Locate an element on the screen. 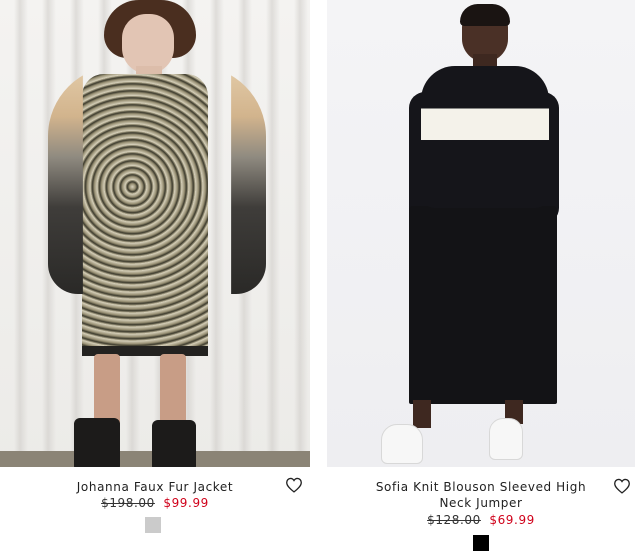 This screenshot has width=635, height=551. sneaker-left is located at coordinates (402, 444).